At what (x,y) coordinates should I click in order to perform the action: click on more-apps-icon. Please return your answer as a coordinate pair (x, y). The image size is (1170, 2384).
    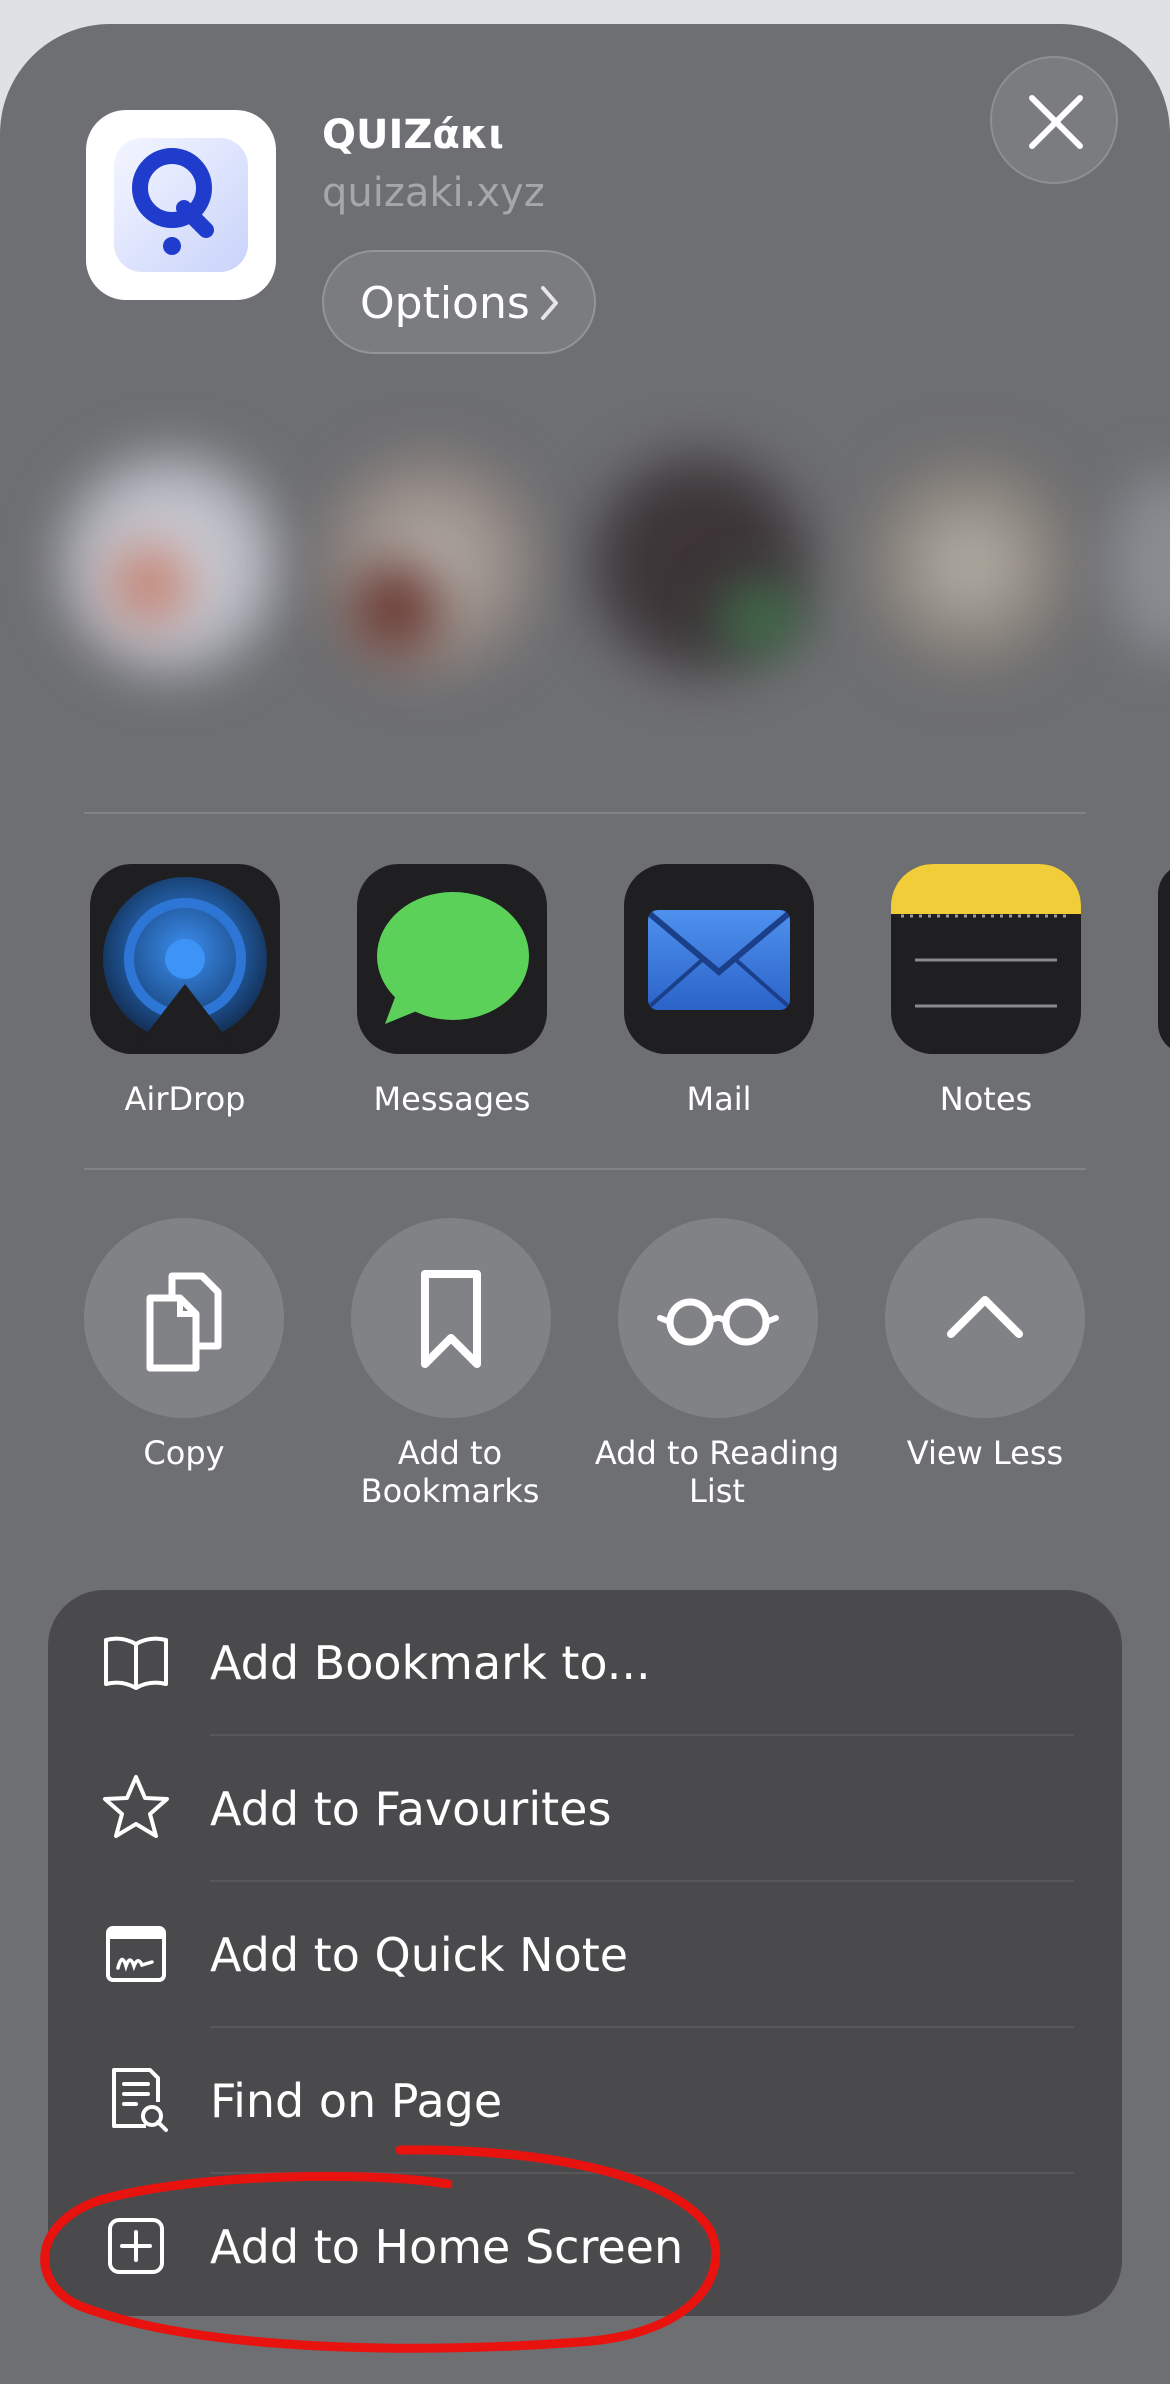
    Looking at the image, I should click on (1164, 959).